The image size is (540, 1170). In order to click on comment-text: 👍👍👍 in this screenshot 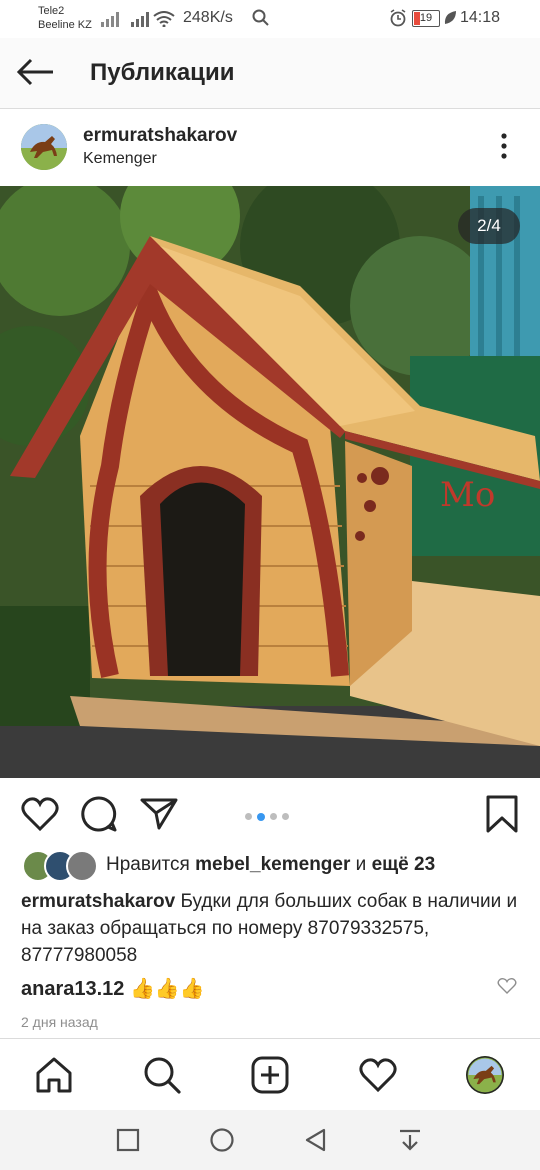, I will do `click(167, 989)`.